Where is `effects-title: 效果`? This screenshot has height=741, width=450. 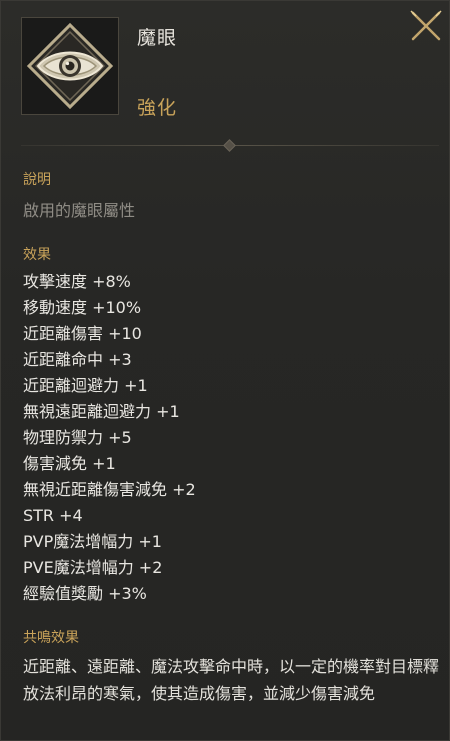 effects-title: 效果 is located at coordinates (37, 255).